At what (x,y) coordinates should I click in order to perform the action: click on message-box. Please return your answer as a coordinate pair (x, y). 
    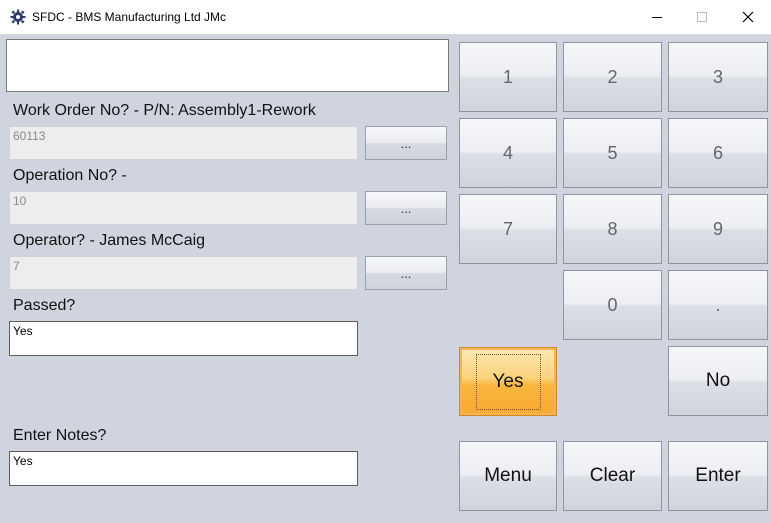
    Looking at the image, I should click on (227, 65).